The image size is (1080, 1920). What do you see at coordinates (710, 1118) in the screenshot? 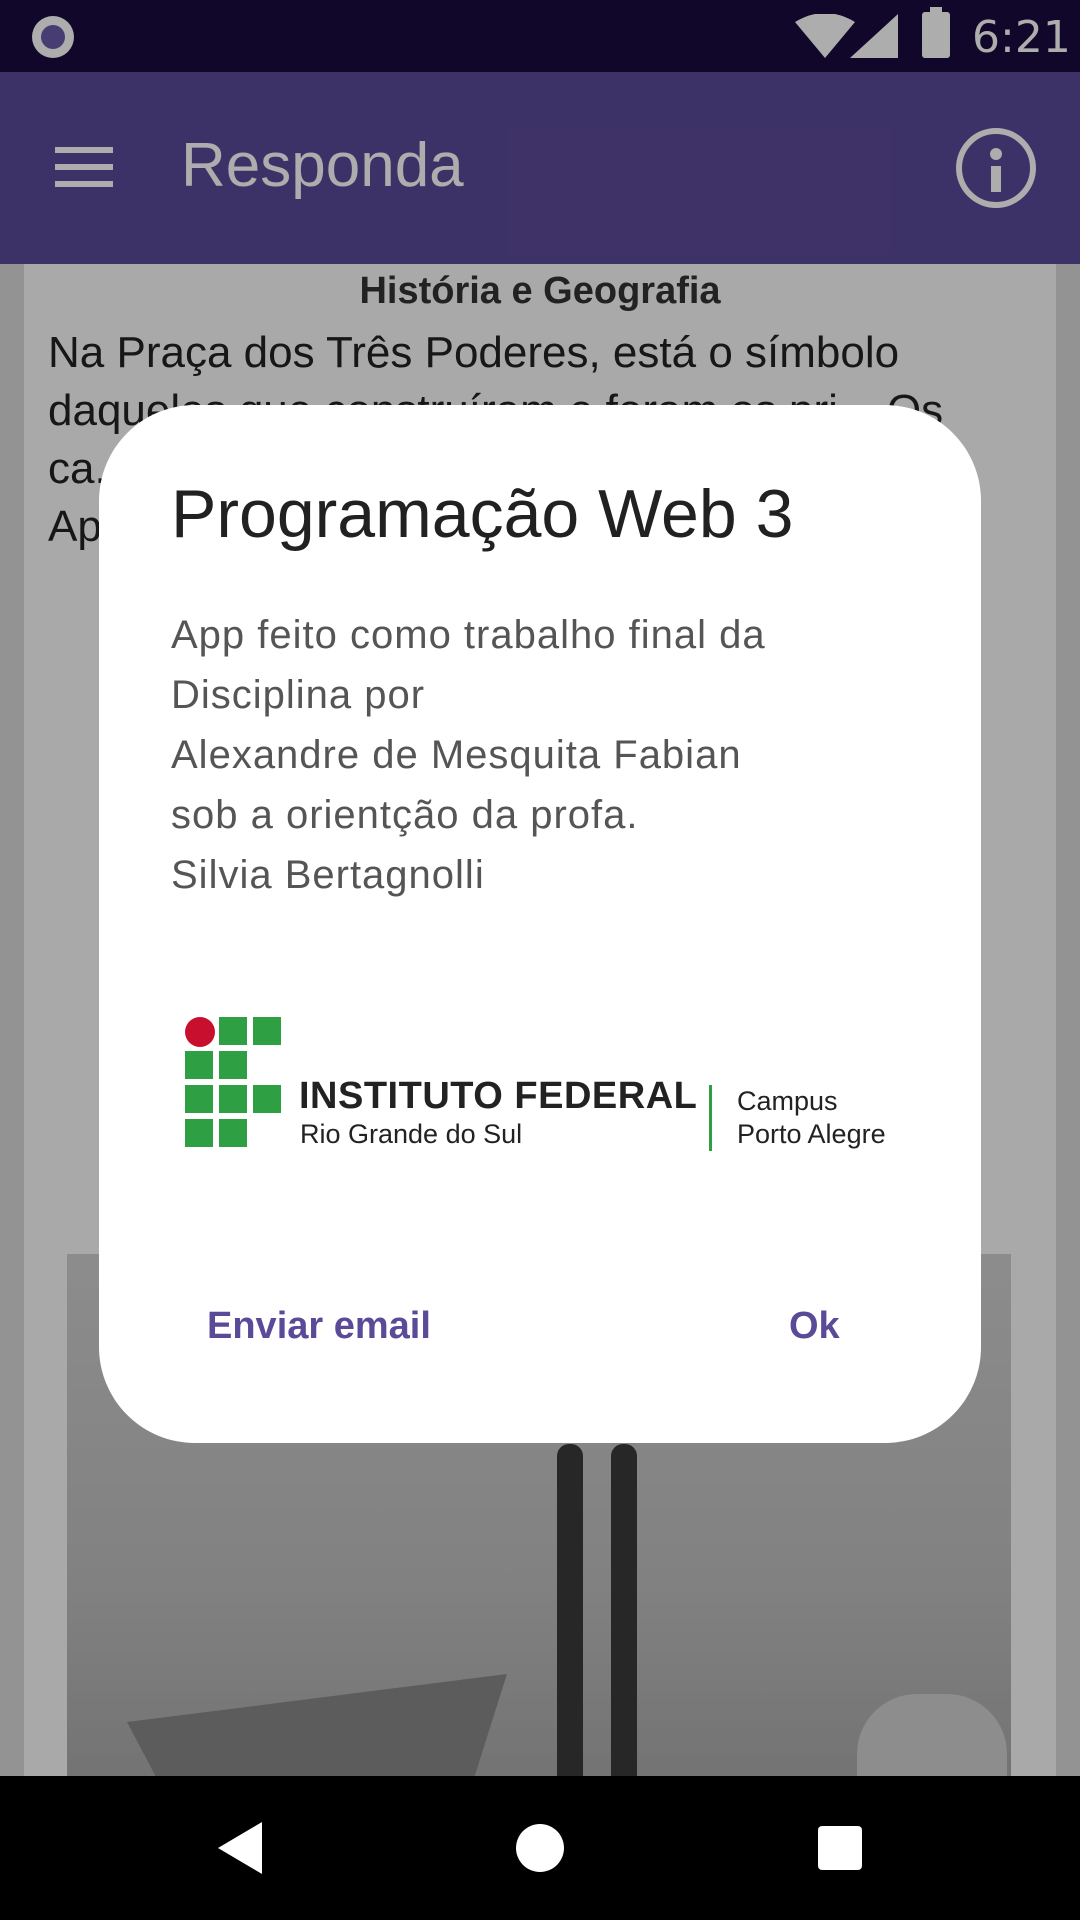
I see `logo-divider` at bounding box center [710, 1118].